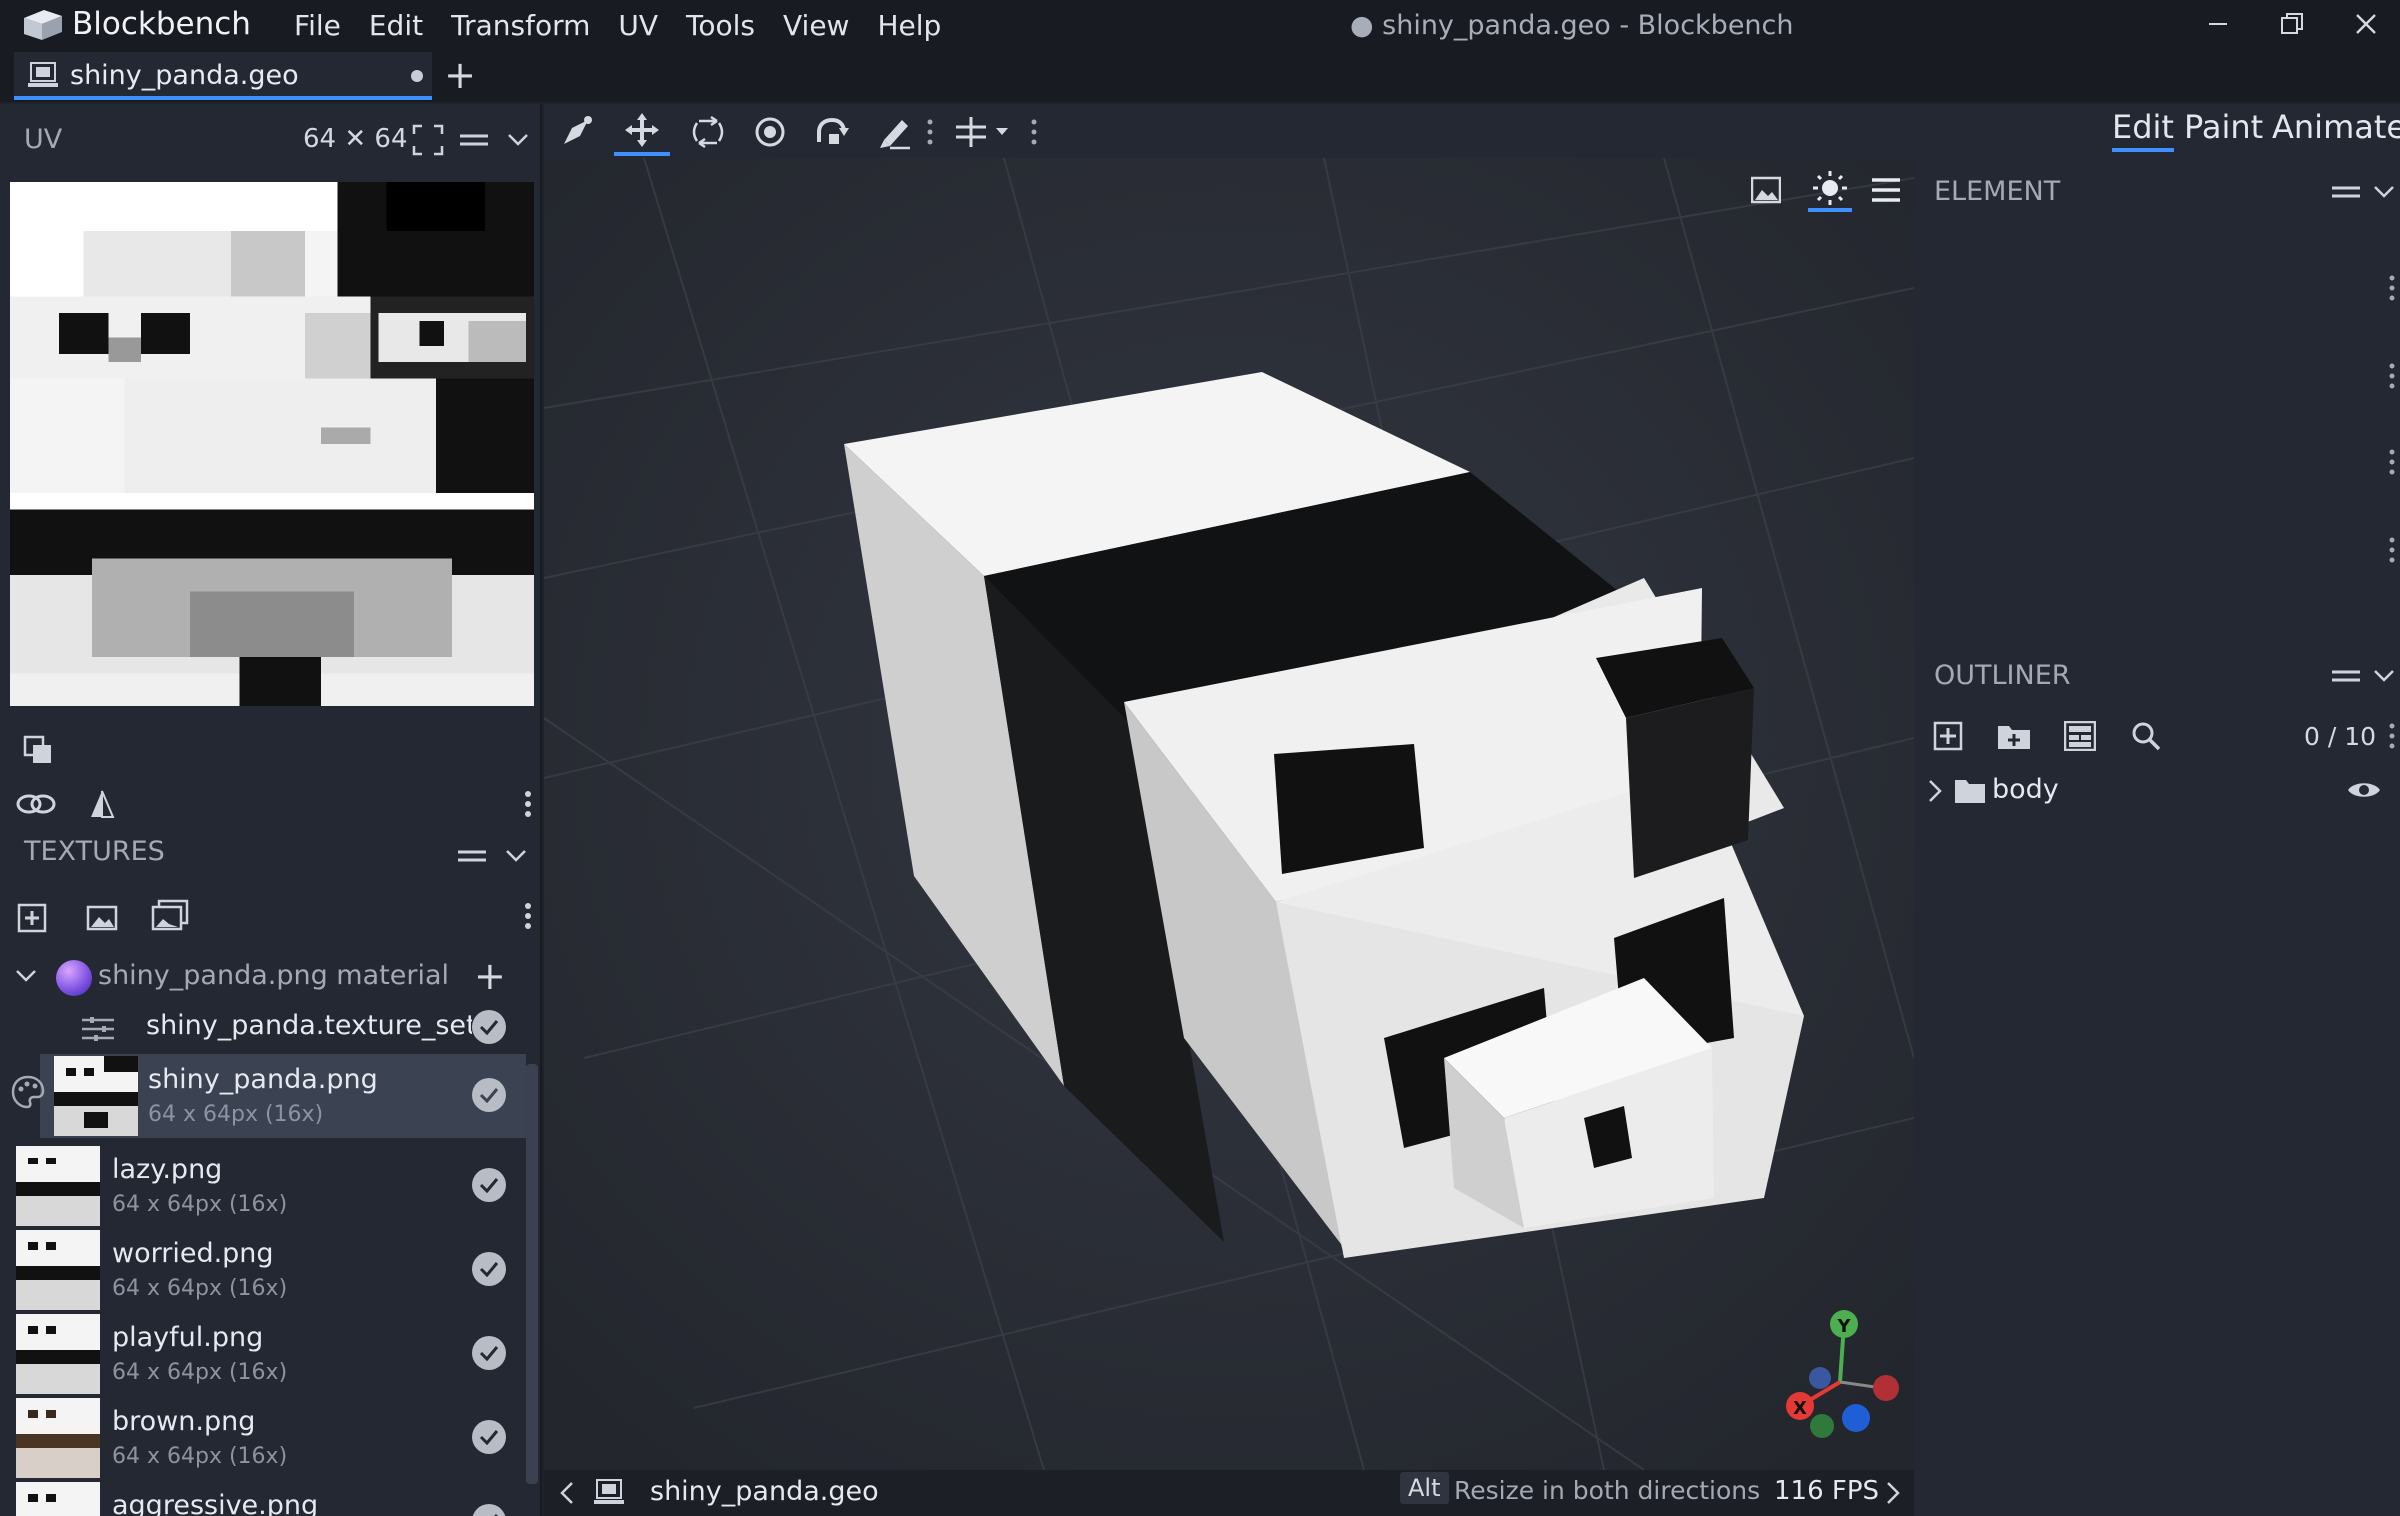 The height and width of the screenshot is (1516, 2400). I want to click on paint-palette-icon, so click(28, 1092).